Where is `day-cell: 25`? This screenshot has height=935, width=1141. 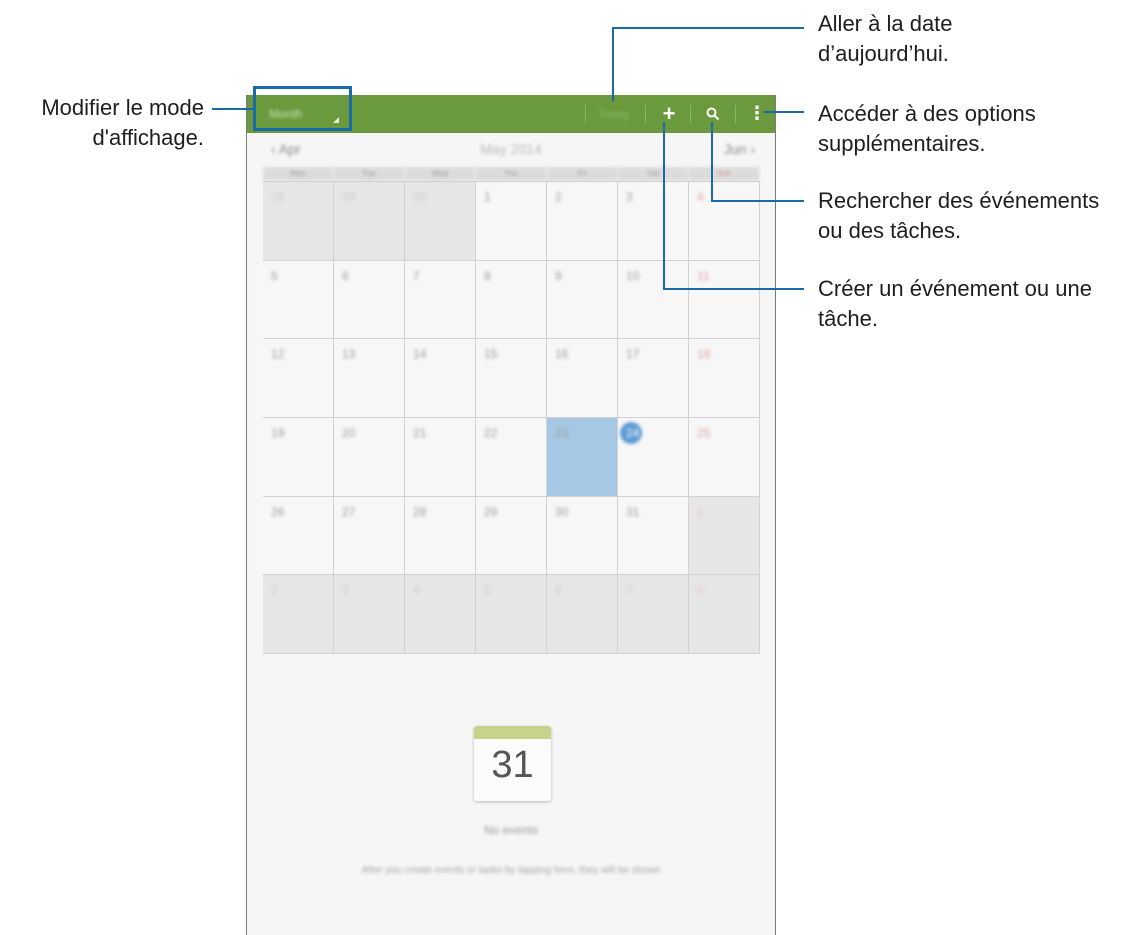
day-cell: 25 is located at coordinates (724, 457).